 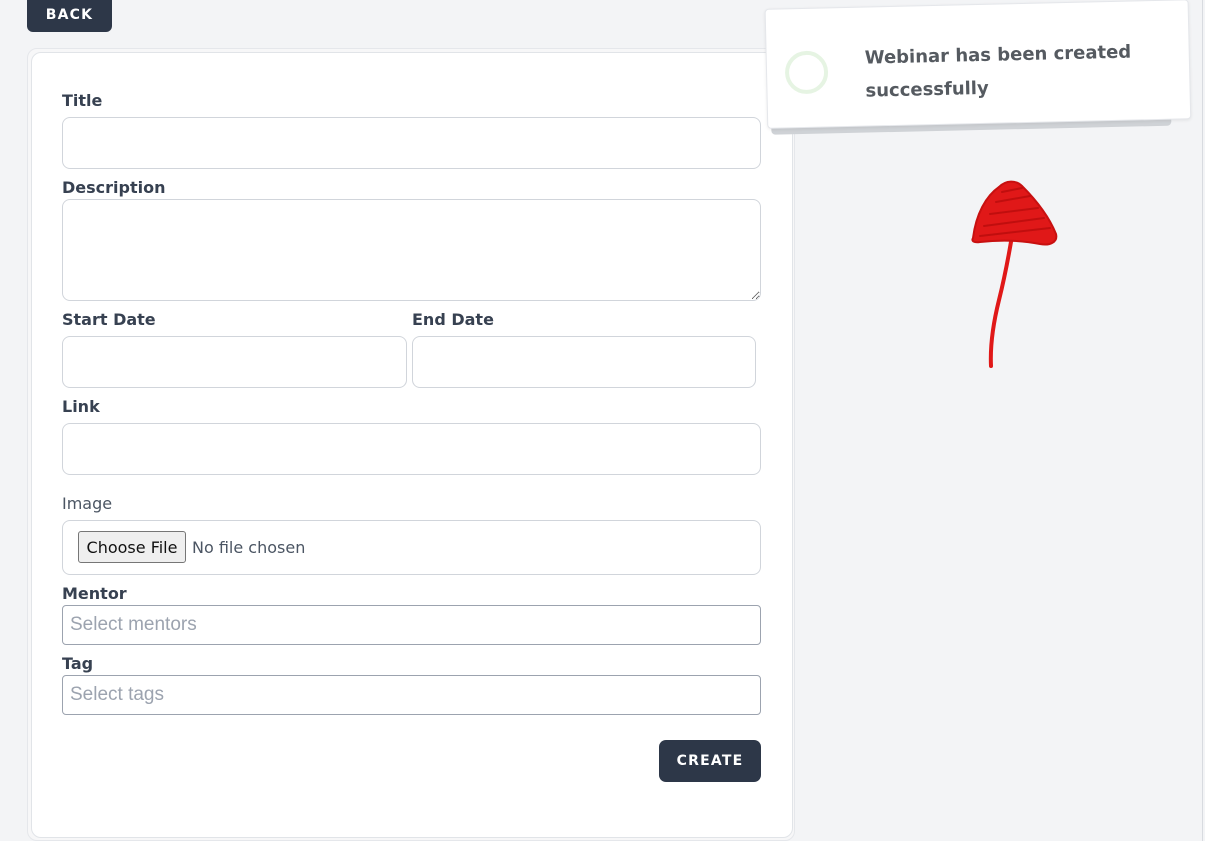 What do you see at coordinates (411, 625) in the screenshot?
I see `mentor-select: Select mentors` at bounding box center [411, 625].